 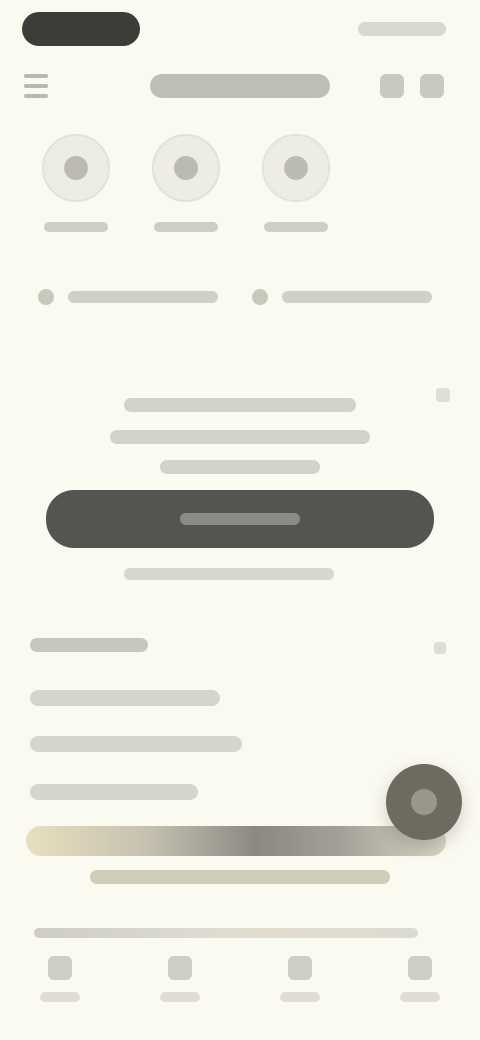 I want to click on dot-icon, so click(x=186, y=168).